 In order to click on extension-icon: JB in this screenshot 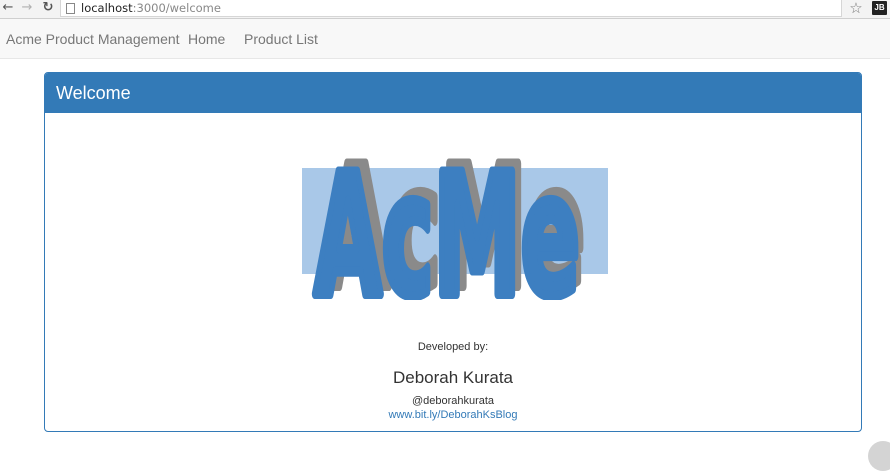, I will do `click(879, 8)`.